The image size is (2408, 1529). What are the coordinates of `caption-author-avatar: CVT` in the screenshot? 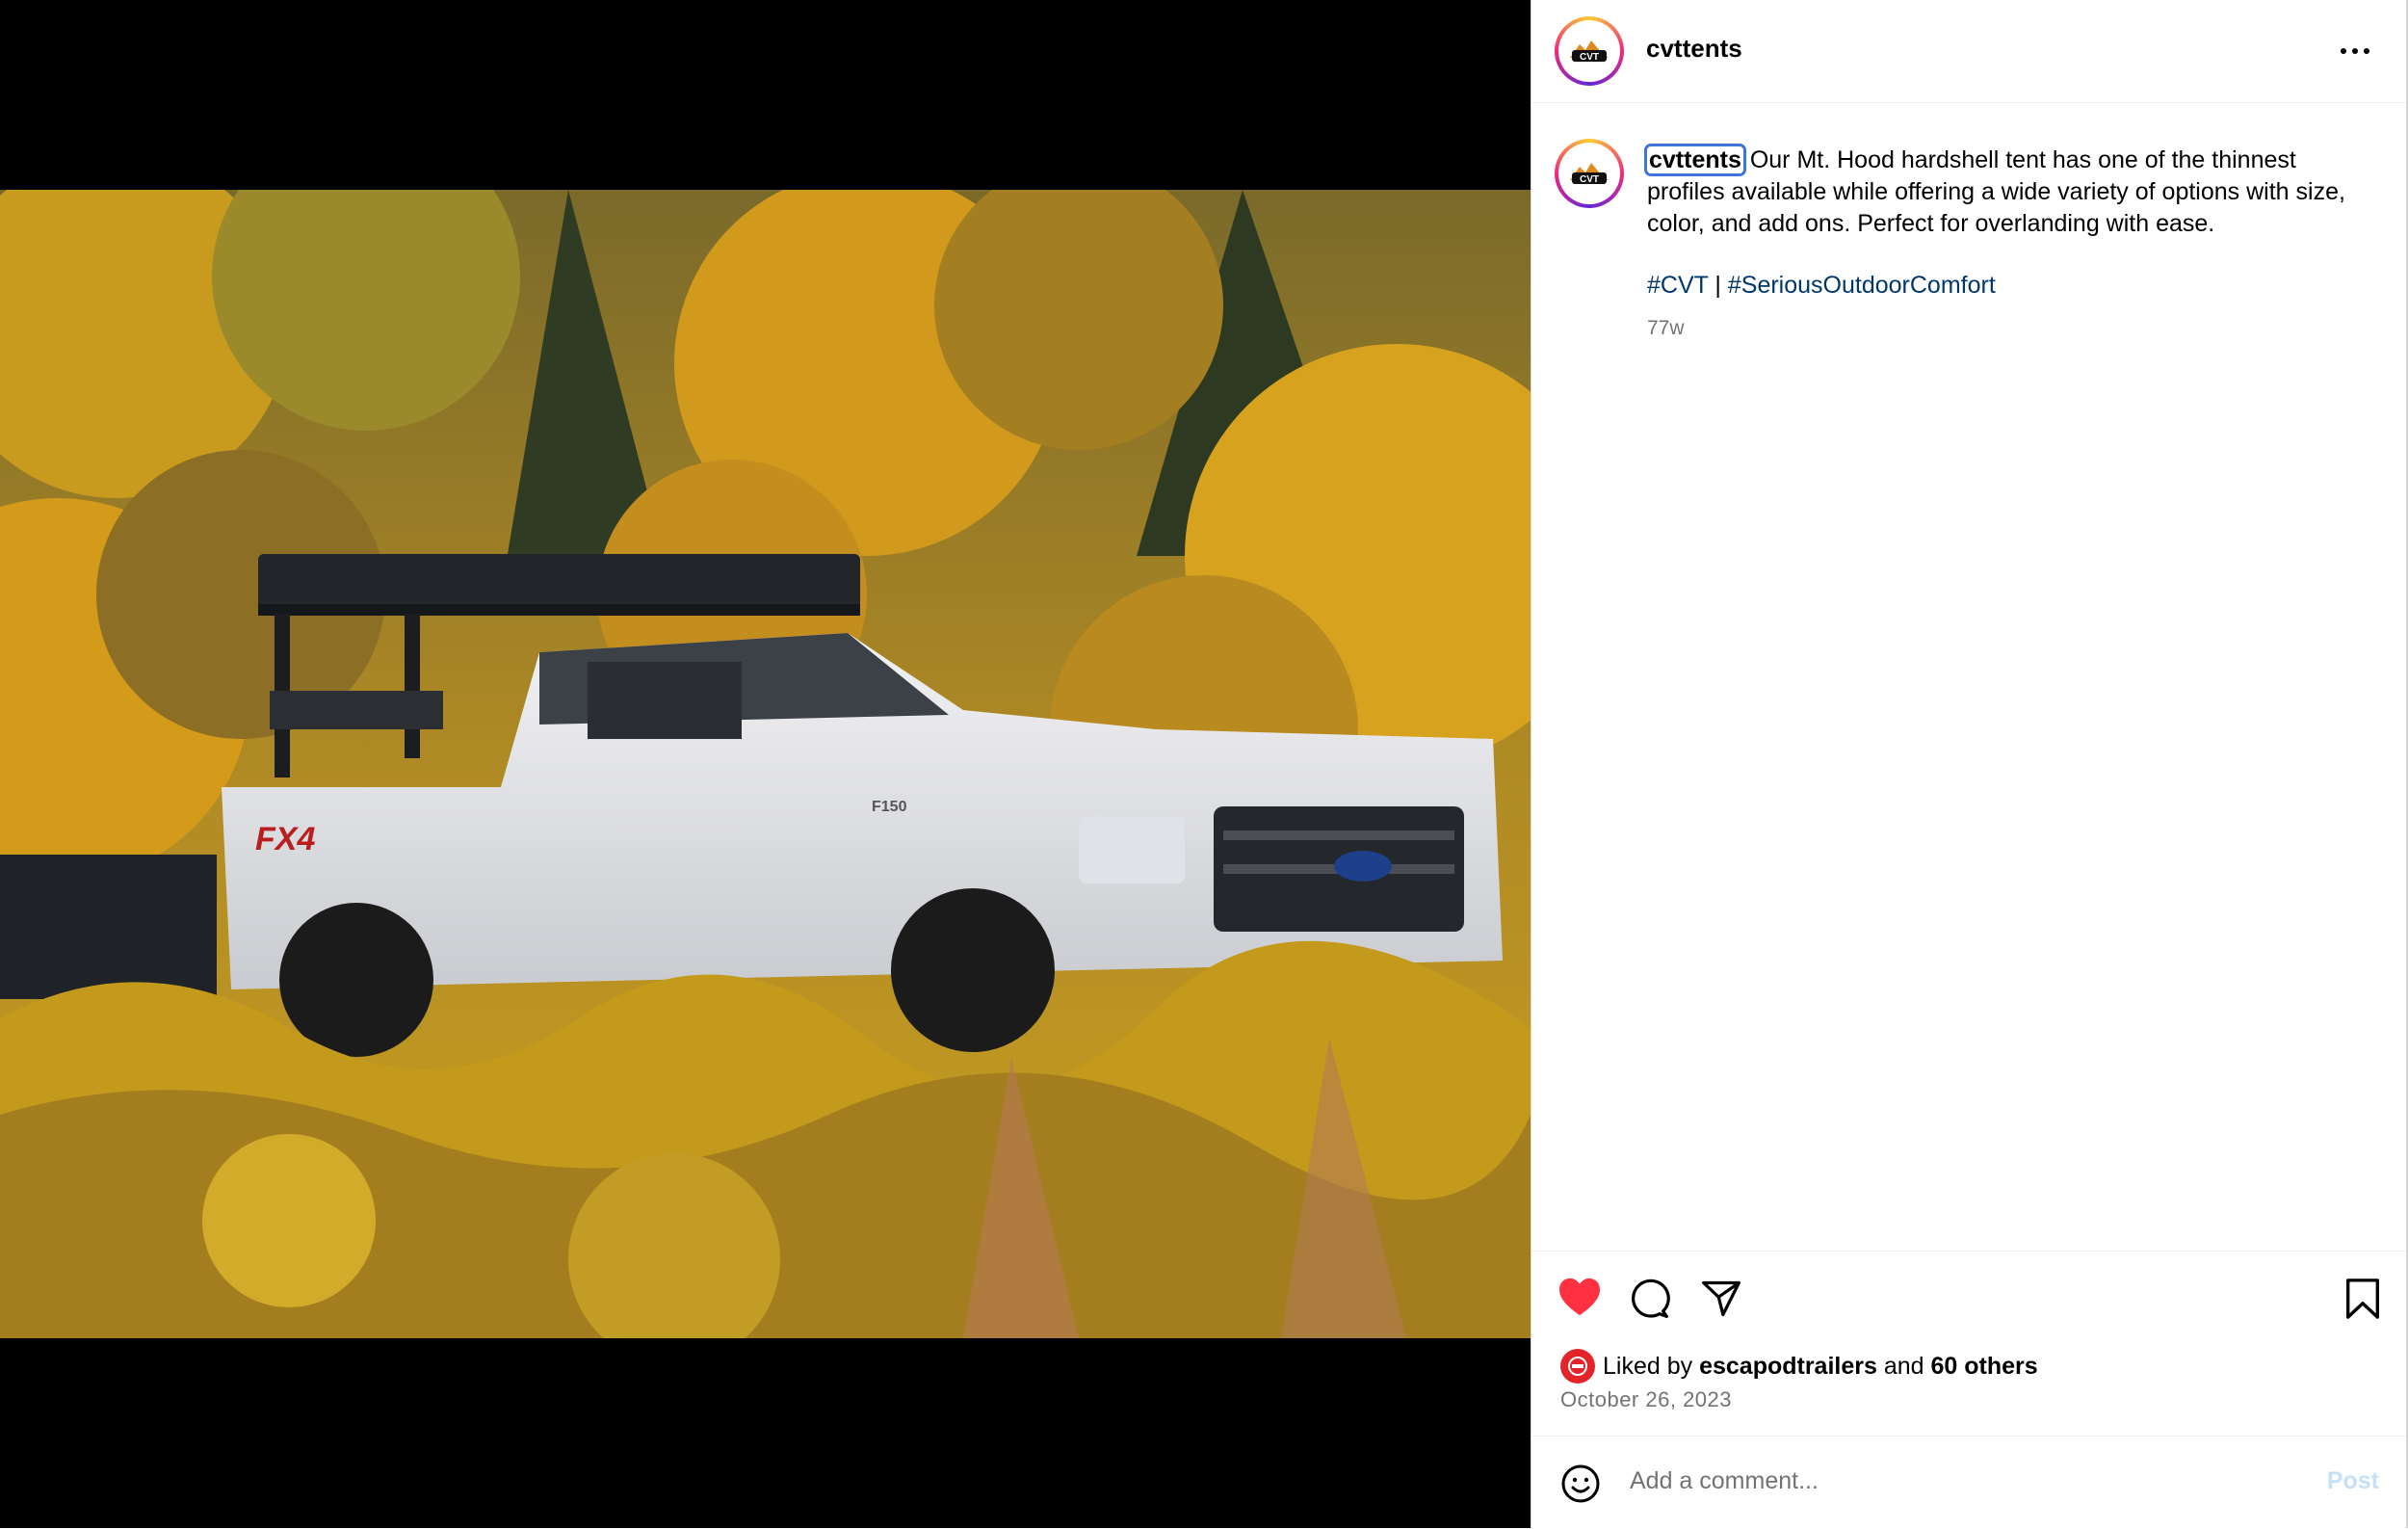 It's located at (1589, 174).